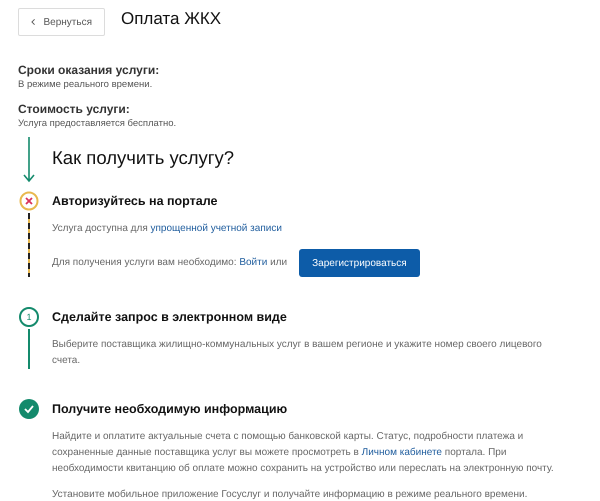 This screenshot has height=501, width=600. I want to click on cross-icon, so click(29, 201).